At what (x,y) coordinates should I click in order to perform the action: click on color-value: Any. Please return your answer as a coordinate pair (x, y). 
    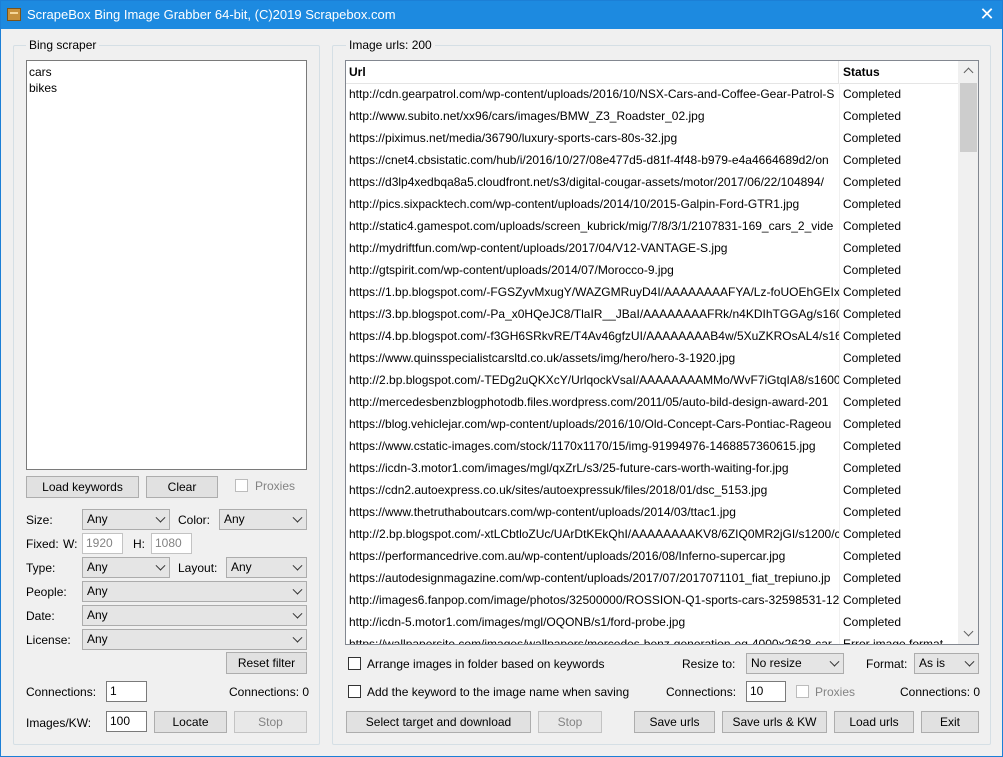
    Looking at the image, I should click on (234, 519).